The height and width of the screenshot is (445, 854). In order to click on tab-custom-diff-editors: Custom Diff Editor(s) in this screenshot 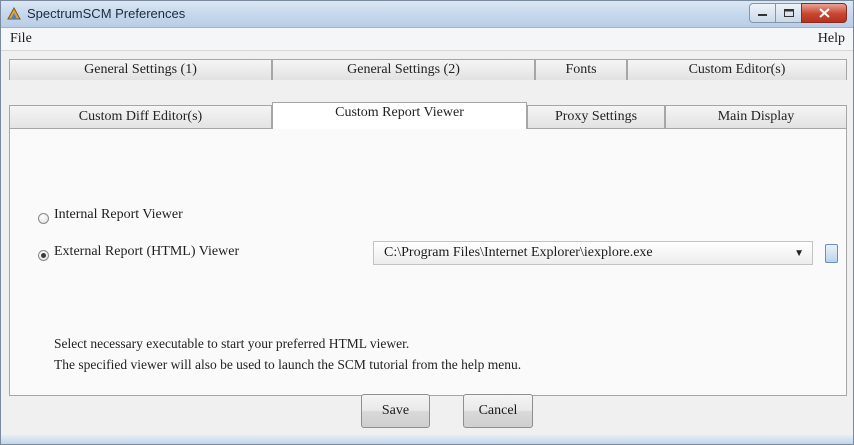, I will do `click(140, 117)`.